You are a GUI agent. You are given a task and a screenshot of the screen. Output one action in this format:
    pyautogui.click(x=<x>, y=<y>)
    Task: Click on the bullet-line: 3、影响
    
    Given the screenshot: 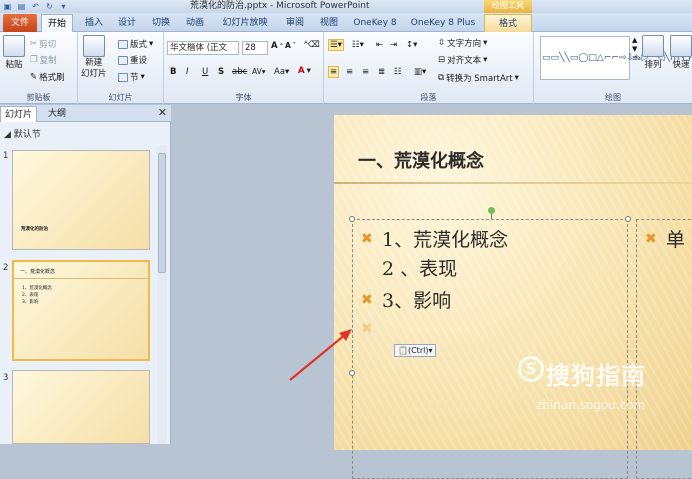 What is the action you would take?
    pyautogui.click(x=416, y=299)
    